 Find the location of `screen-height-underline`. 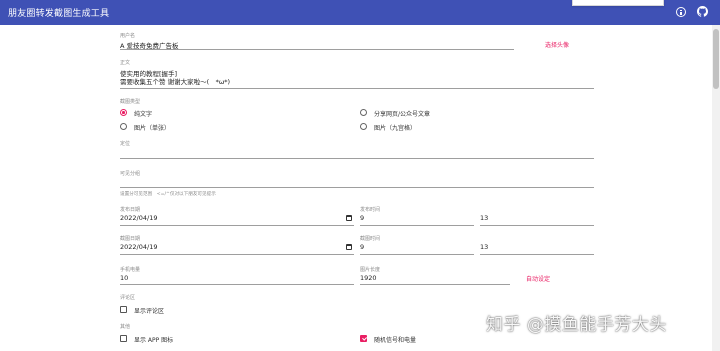

screen-height-underline is located at coordinates (435, 284).